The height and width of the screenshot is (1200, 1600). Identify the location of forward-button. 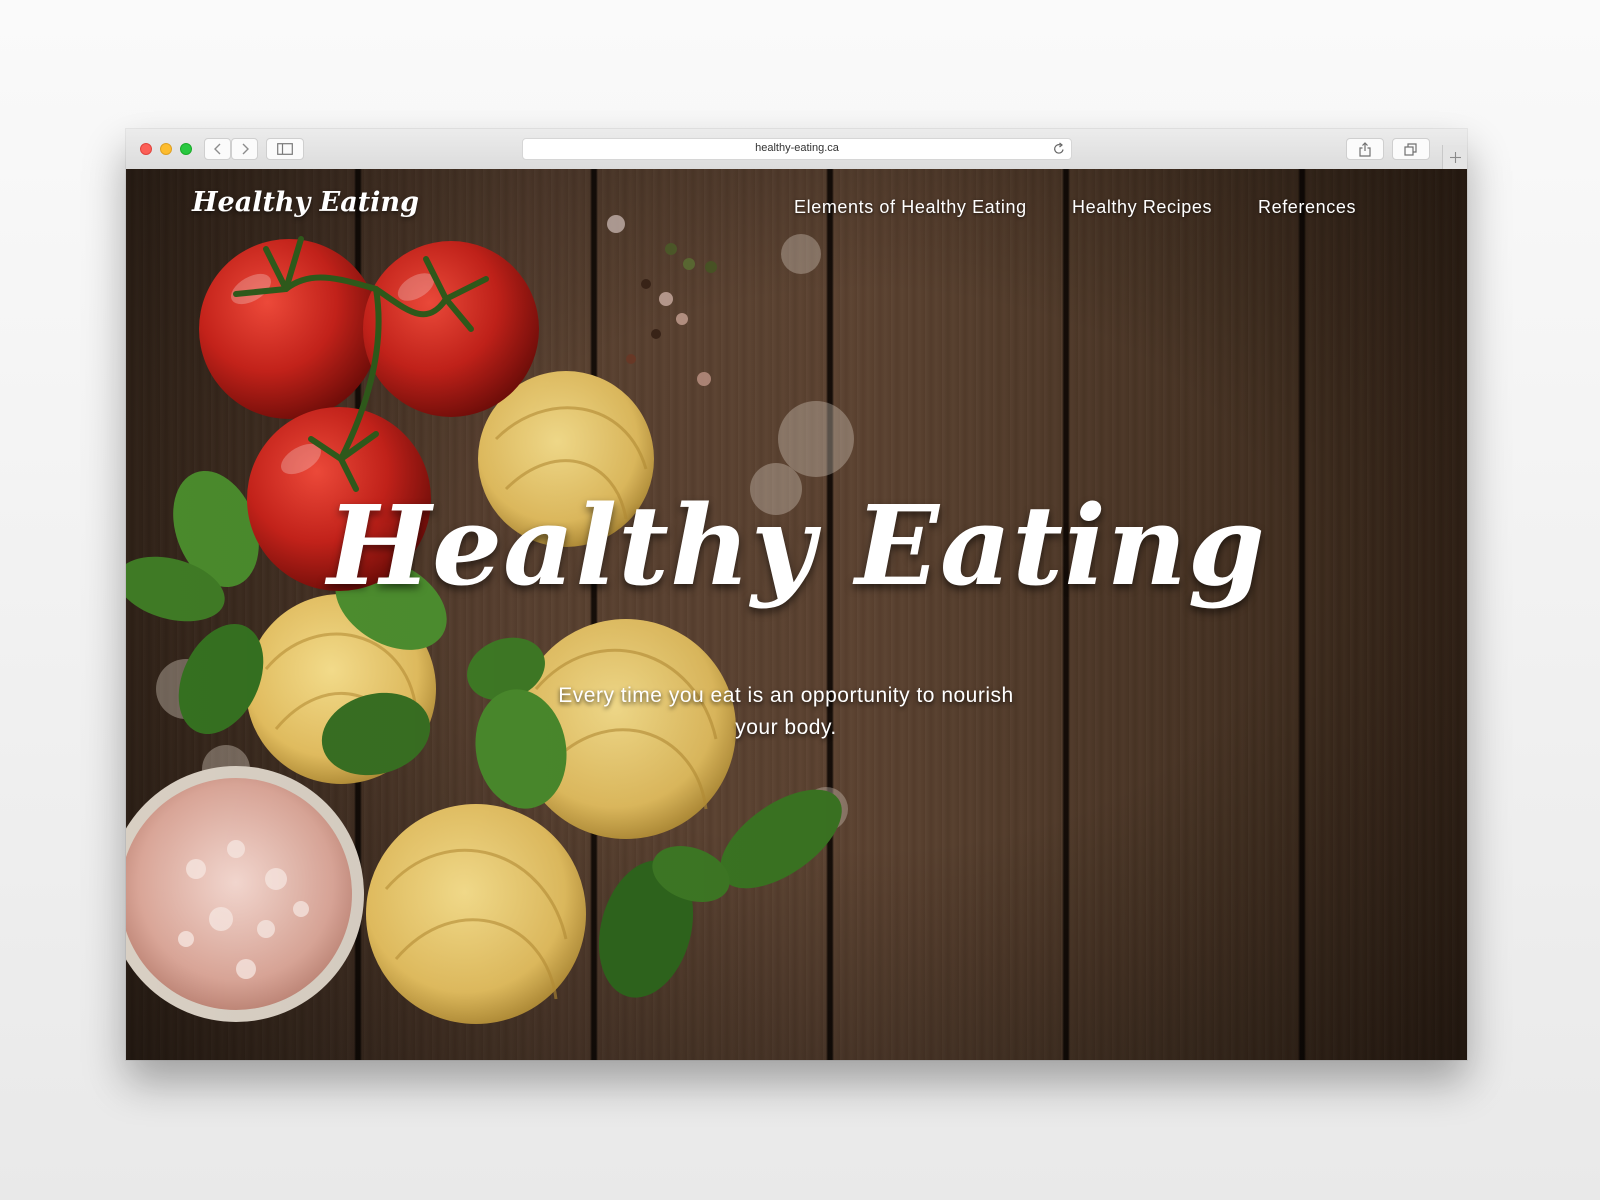
(244, 149).